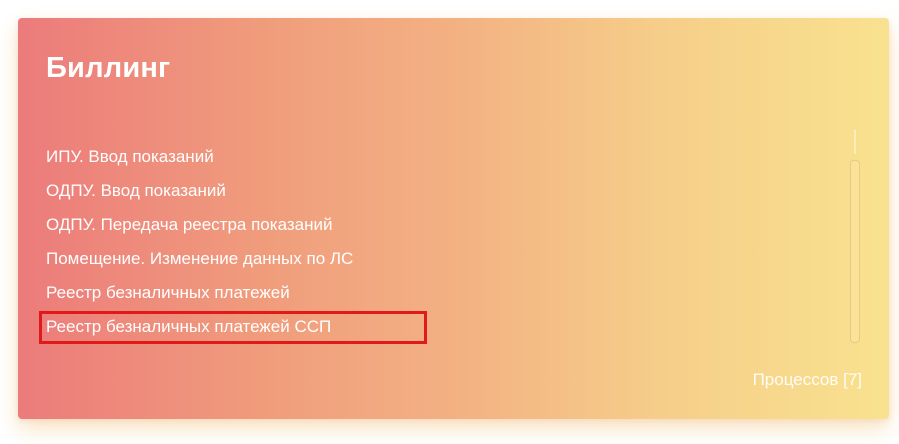 The height and width of the screenshot is (444, 899). What do you see at coordinates (855, 251) in the screenshot?
I see `scrollbar-thumb` at bounding box center [855, 251].